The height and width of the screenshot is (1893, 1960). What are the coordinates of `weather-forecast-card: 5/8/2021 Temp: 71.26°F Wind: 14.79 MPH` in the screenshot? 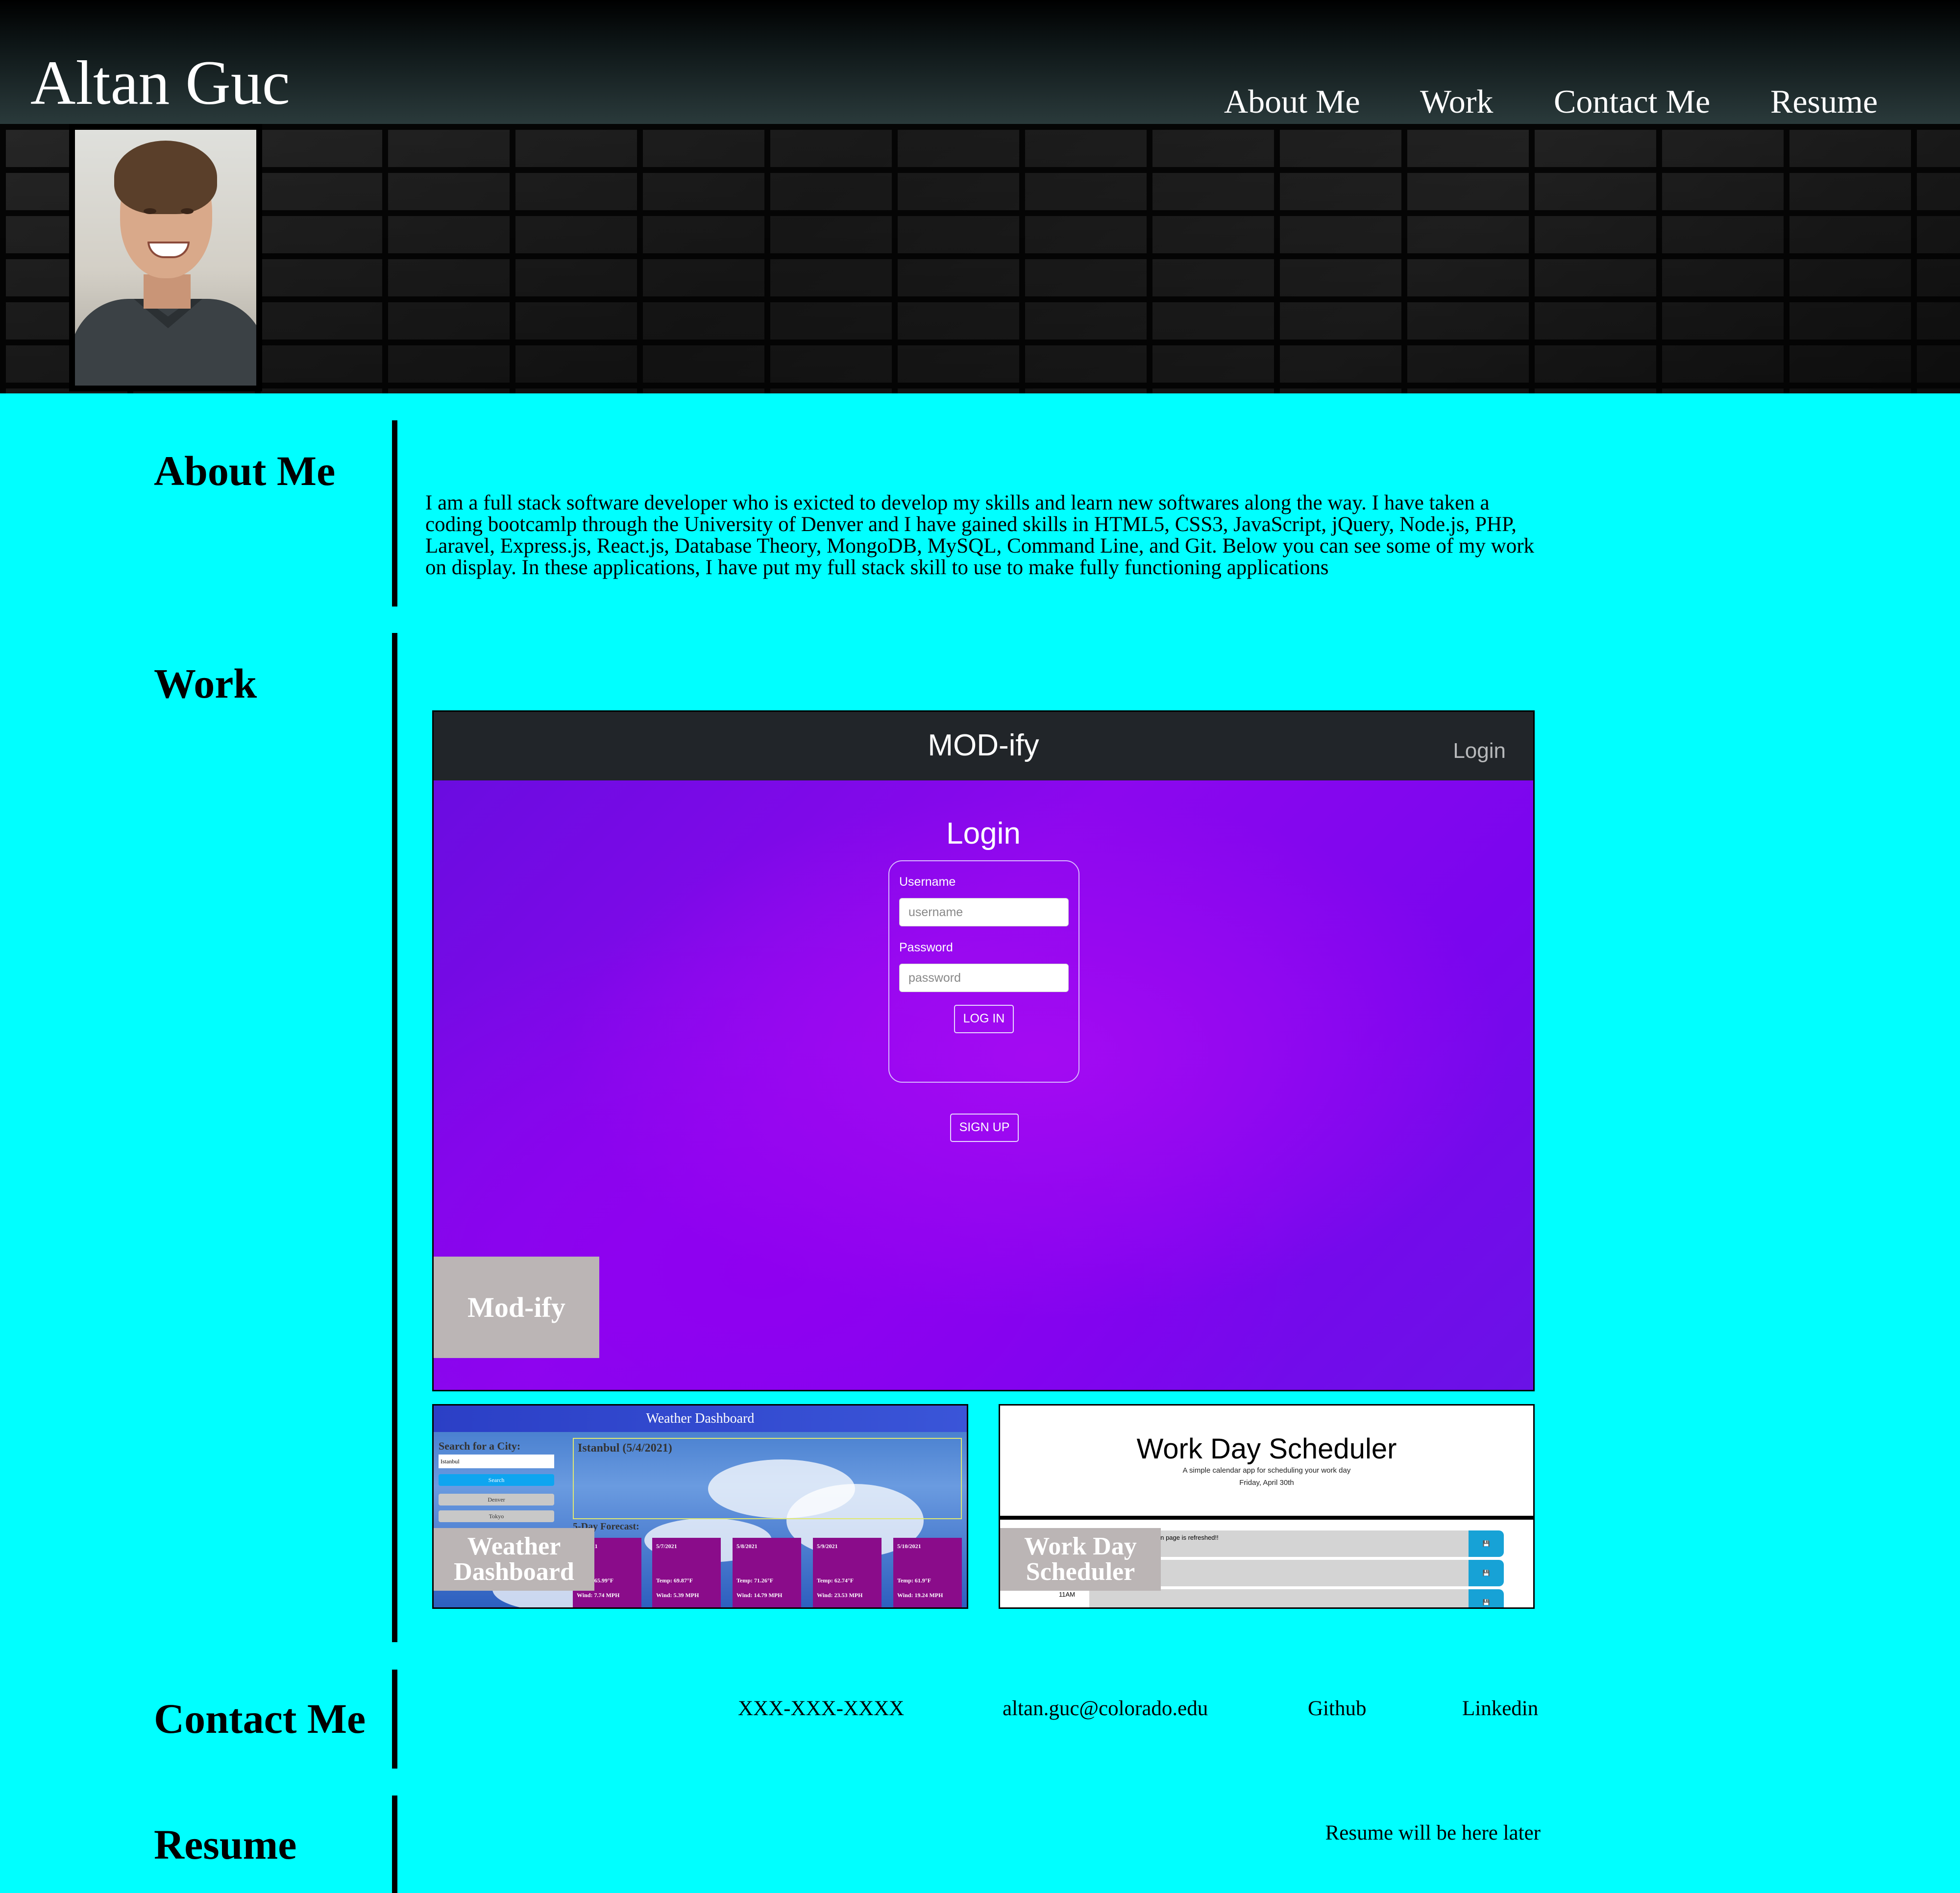 It's located at (767, 1572).